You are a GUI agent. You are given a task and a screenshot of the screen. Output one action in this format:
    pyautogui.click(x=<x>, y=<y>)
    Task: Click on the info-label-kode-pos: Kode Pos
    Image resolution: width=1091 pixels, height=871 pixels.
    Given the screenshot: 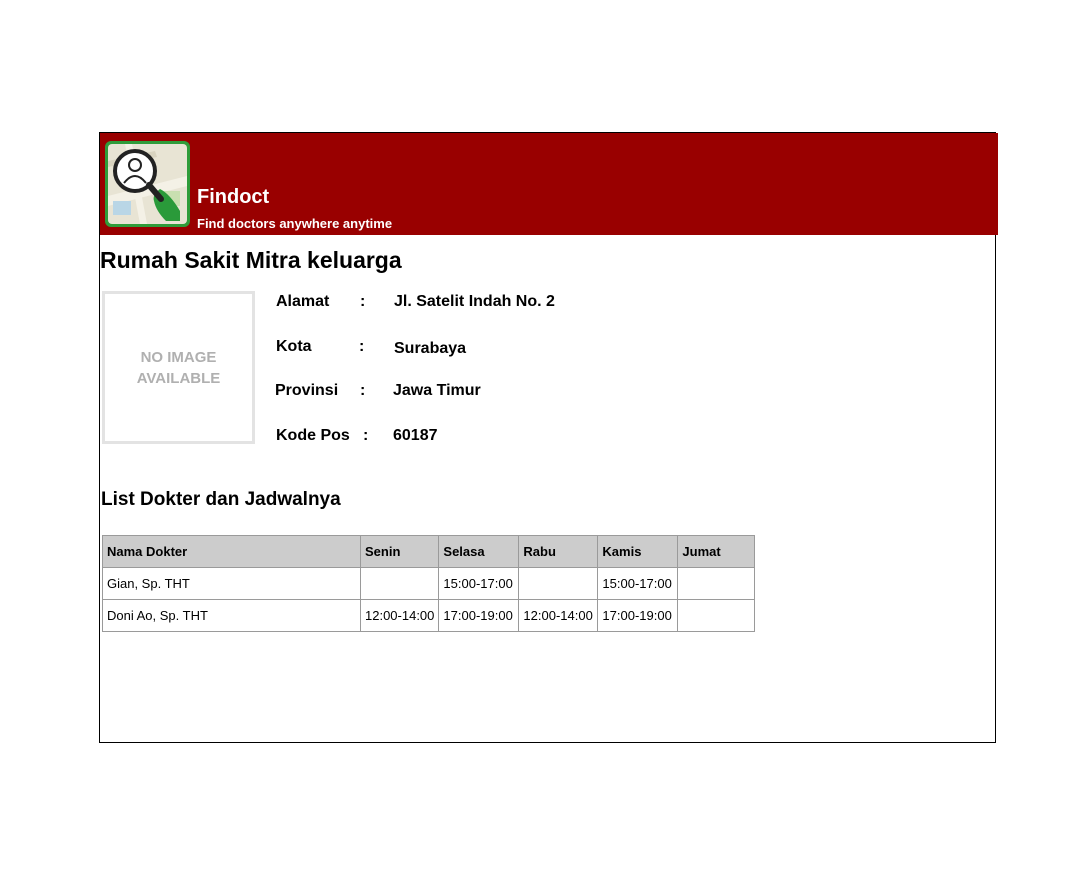 What is the action you would take?
    pyautogui.click(x=313, y=435)
    